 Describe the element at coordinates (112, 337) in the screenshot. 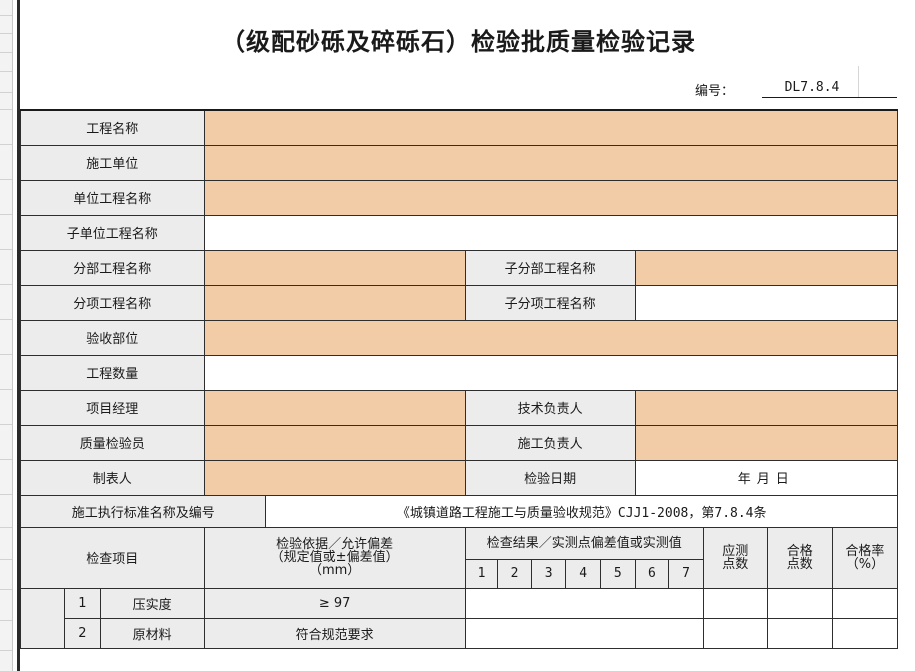

I see `label-acceptance-part: 验收部位` at that location.